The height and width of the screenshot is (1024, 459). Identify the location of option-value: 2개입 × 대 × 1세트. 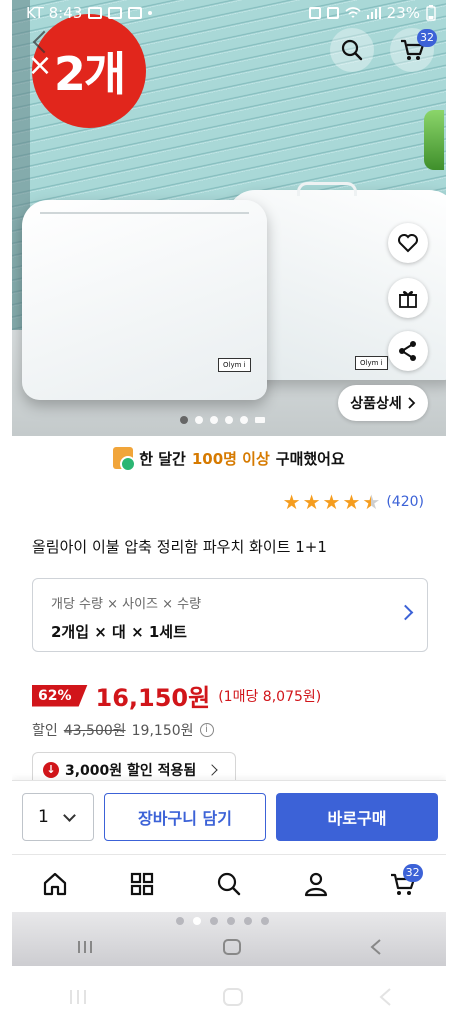
(119, 632).